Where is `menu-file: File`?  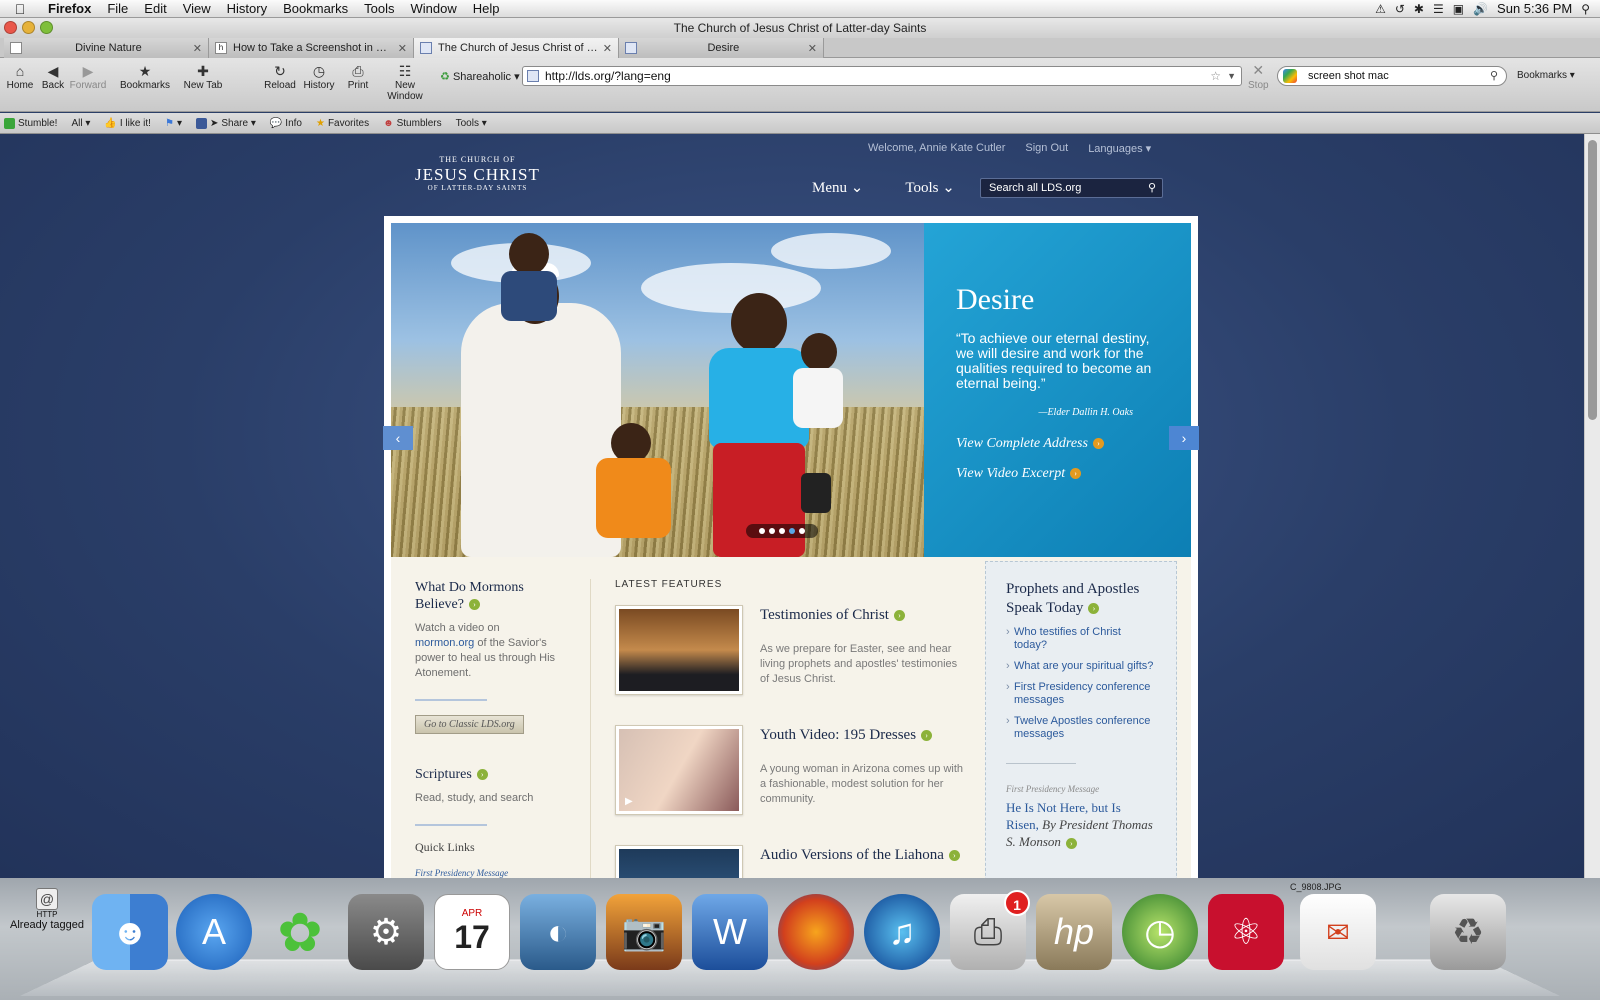
menu-file: File is located at coordinates (117, 8).